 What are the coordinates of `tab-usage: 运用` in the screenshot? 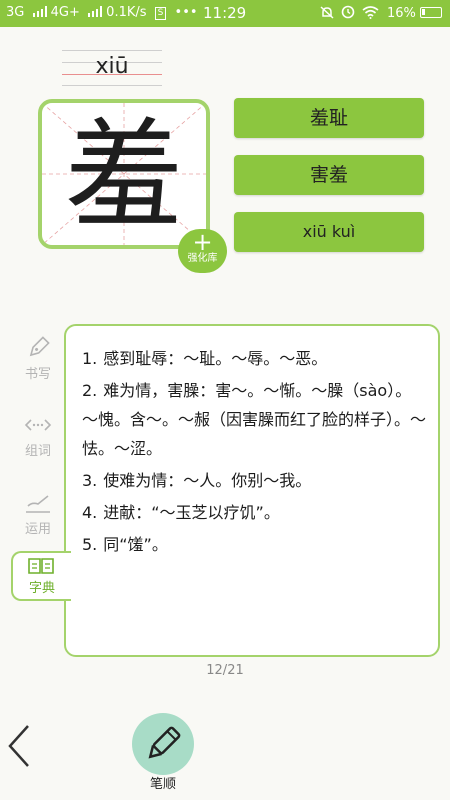 It's located at (38, 518).